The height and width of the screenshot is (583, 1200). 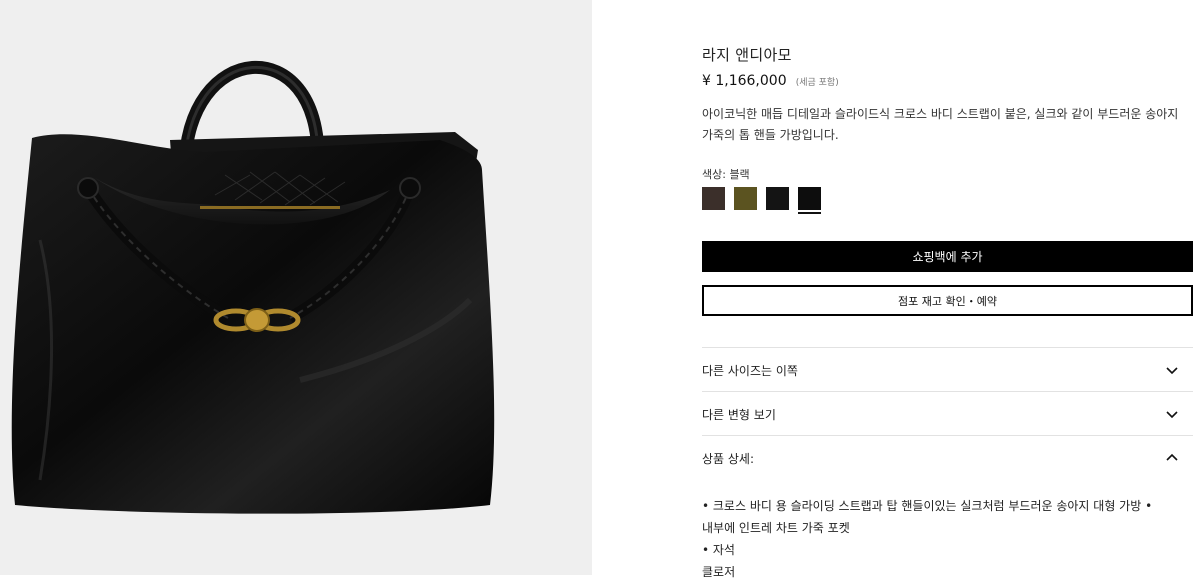 I want to click on accordion-label: 상품 상세:, so click(x=728, y=458).